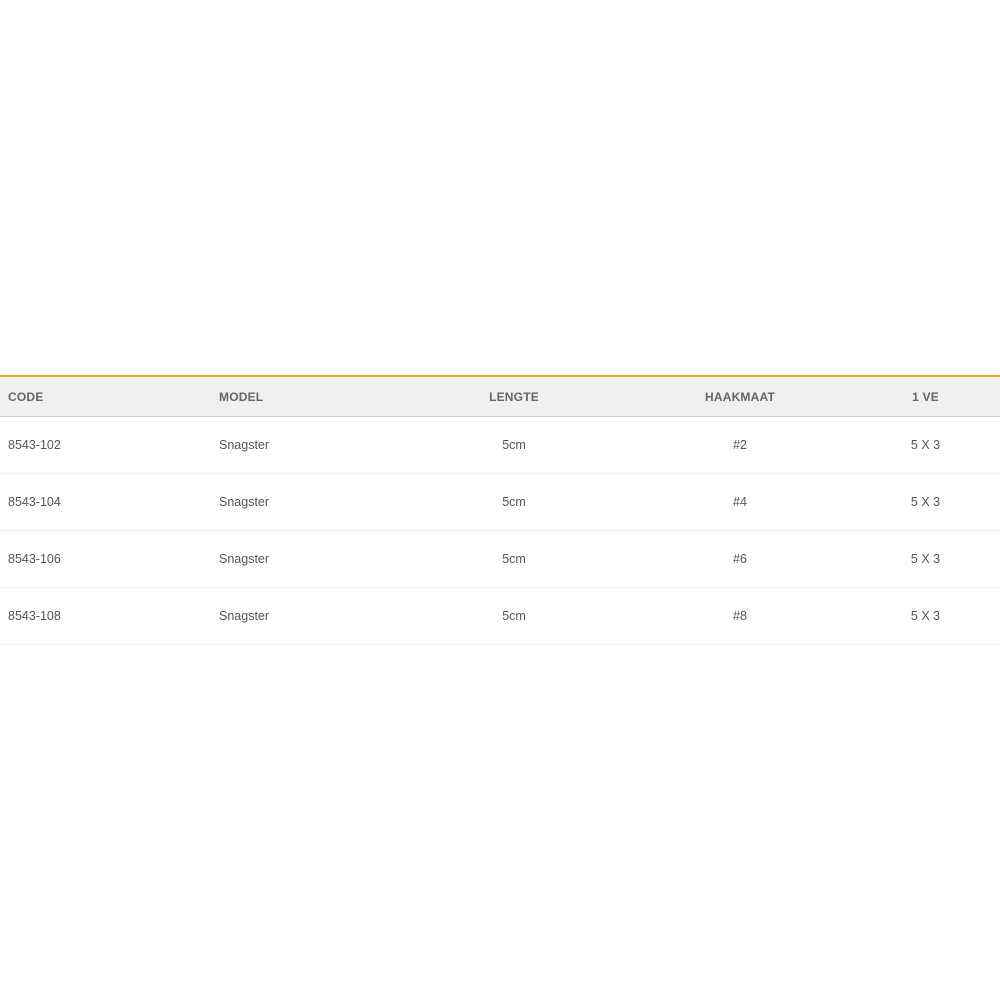 Image resolution: width=1000 pixels, height=1000 pixels. I want to click on header-lengte: LENGTE, so click(514, 396).